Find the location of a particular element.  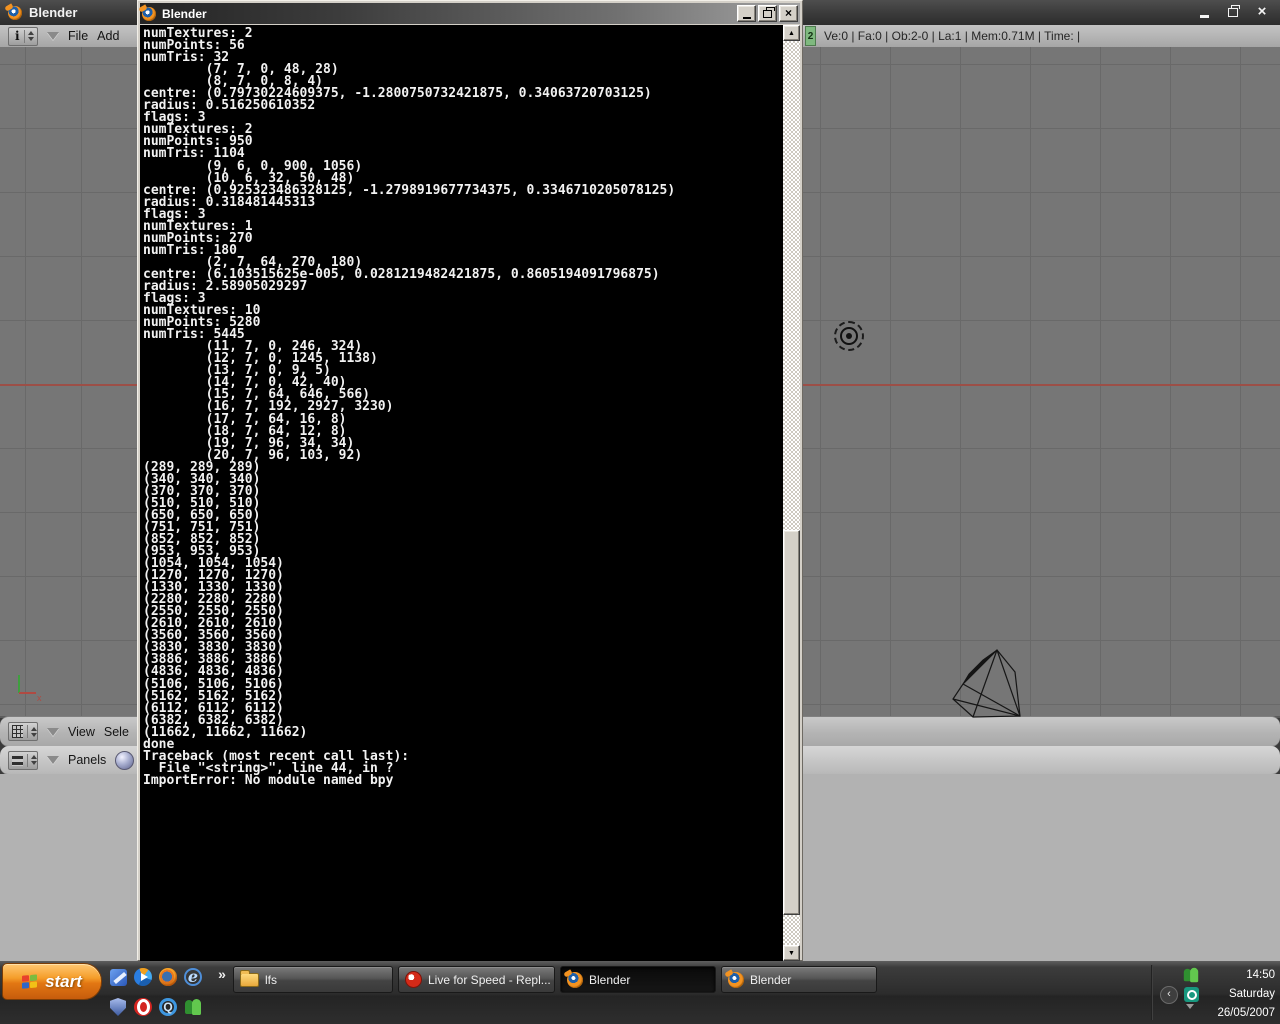

buttons-type-button is located at coordinates (23, 760).